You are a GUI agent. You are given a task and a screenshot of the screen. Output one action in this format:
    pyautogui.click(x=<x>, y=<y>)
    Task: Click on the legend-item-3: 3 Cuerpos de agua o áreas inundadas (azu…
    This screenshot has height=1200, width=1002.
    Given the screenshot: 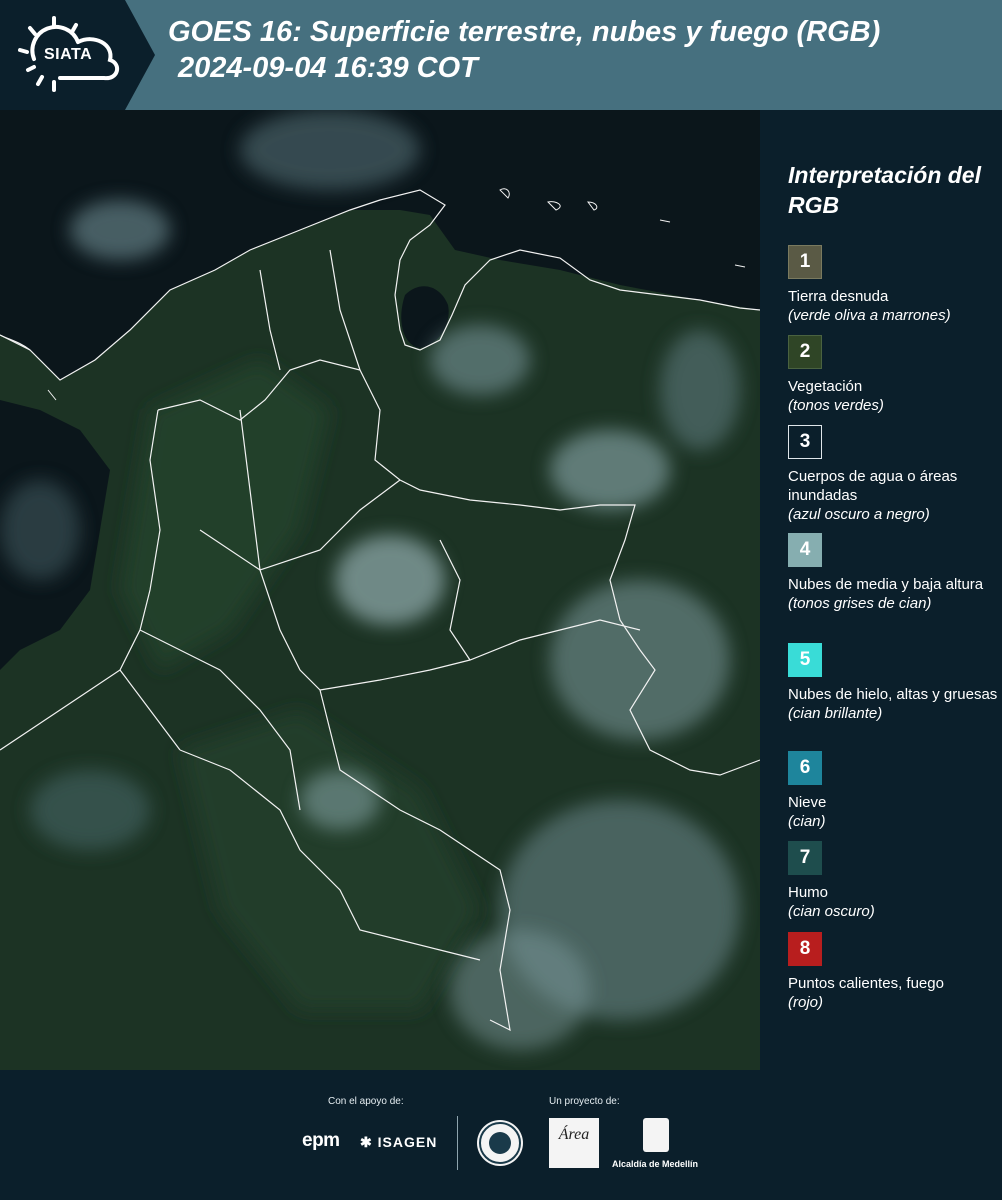 What is the action you would take?
    pyautogui.click(x=893, y=474)
    